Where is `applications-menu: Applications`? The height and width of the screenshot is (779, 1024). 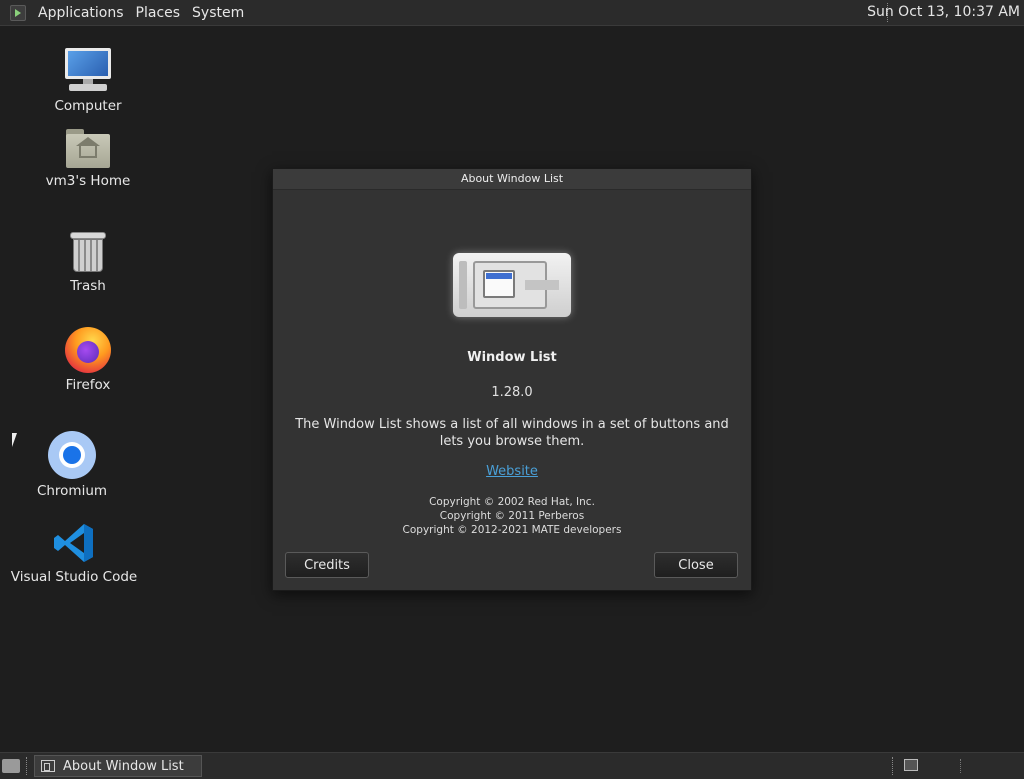
applications-menu: Applications is located at coordinates (81, 13).